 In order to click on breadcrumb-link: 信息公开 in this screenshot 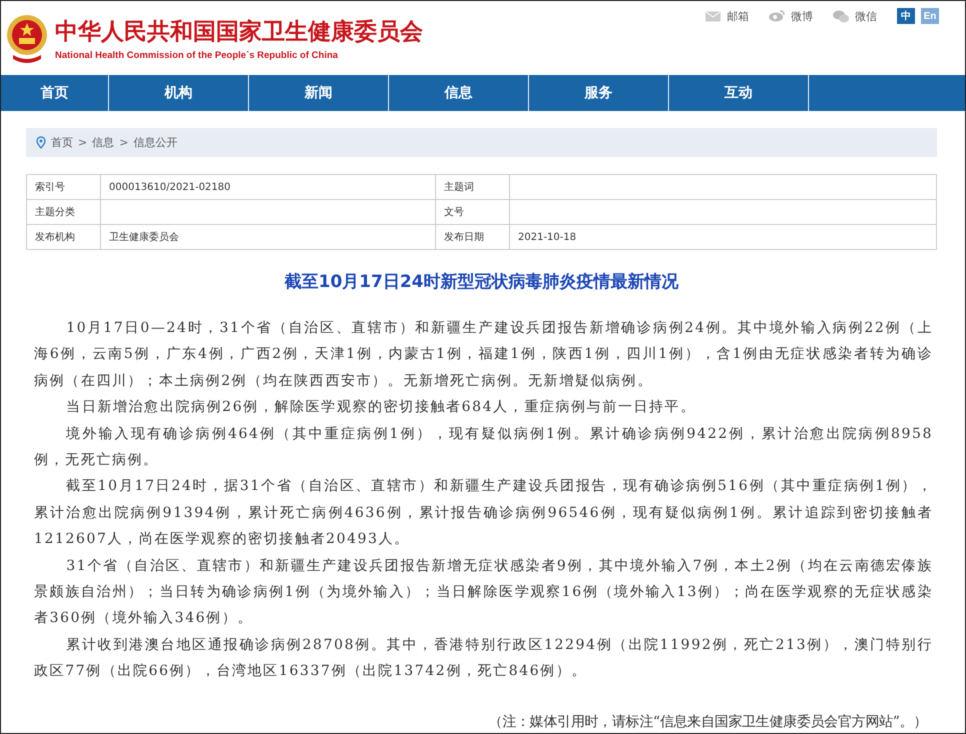, I will do `click(155, 142)`.